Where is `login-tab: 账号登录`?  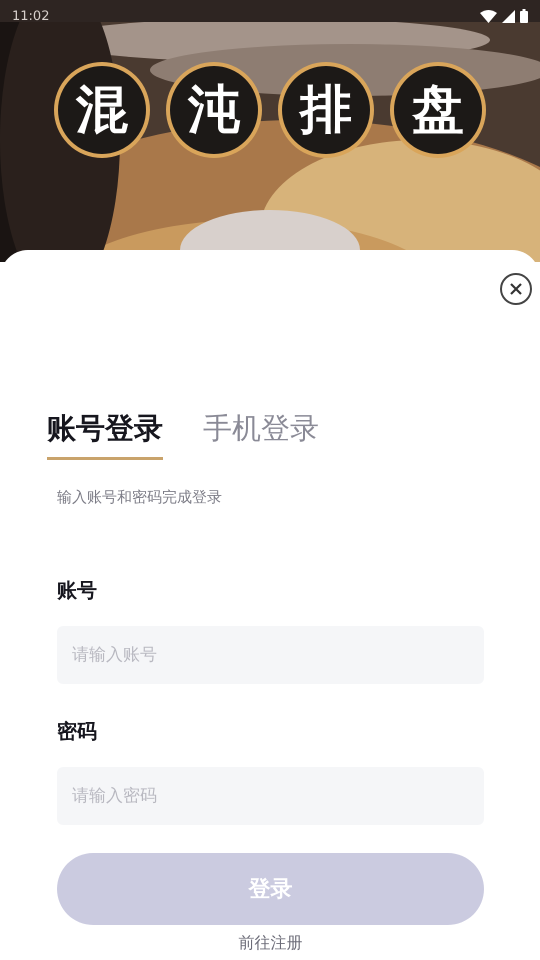 login-tab: 账号登录 is located at coordinates (105, 434).